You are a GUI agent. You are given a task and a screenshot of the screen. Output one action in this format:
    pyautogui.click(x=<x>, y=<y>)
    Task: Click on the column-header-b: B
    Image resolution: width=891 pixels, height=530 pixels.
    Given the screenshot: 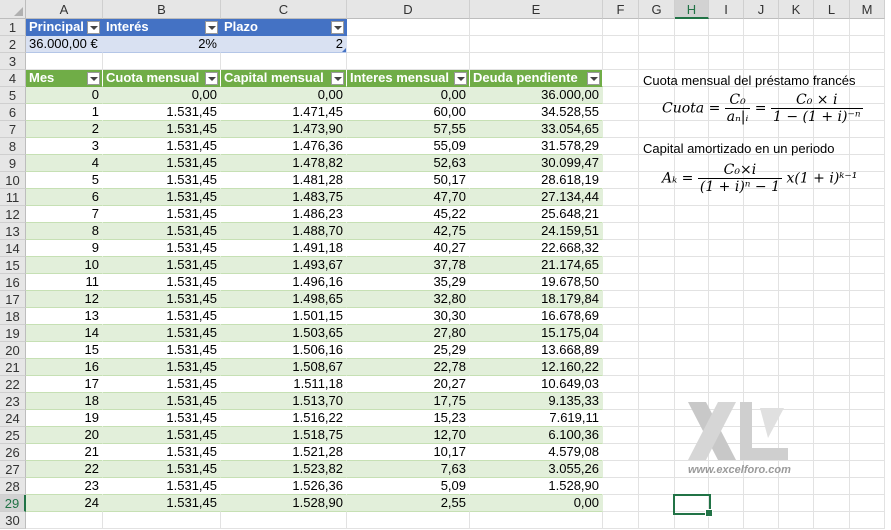 What is the action you would take?
    pyautogui.click(x=162, y=9)
    